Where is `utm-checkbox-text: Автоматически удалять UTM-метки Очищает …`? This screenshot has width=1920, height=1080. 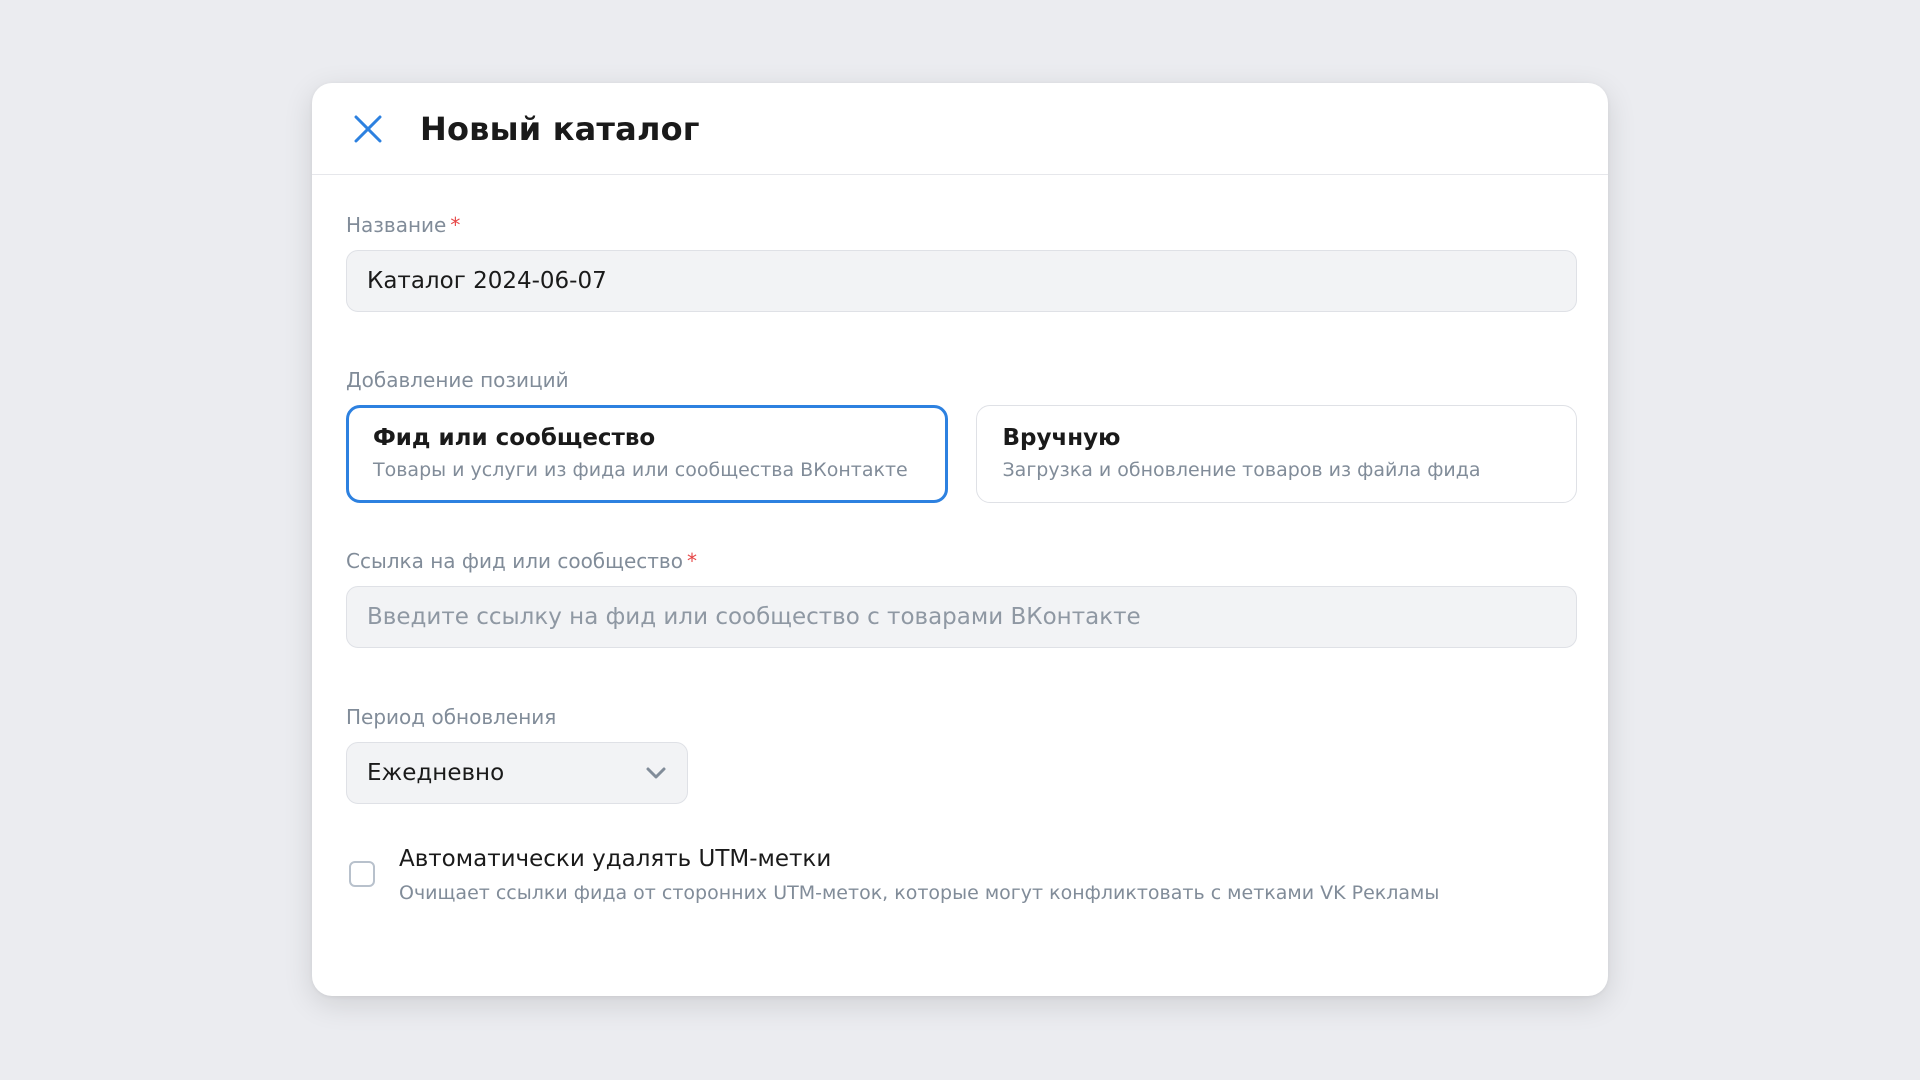 utm-checkbox-text: Автоматически удалять UTM-метки Очищает … is located at coordinates (919, 874).